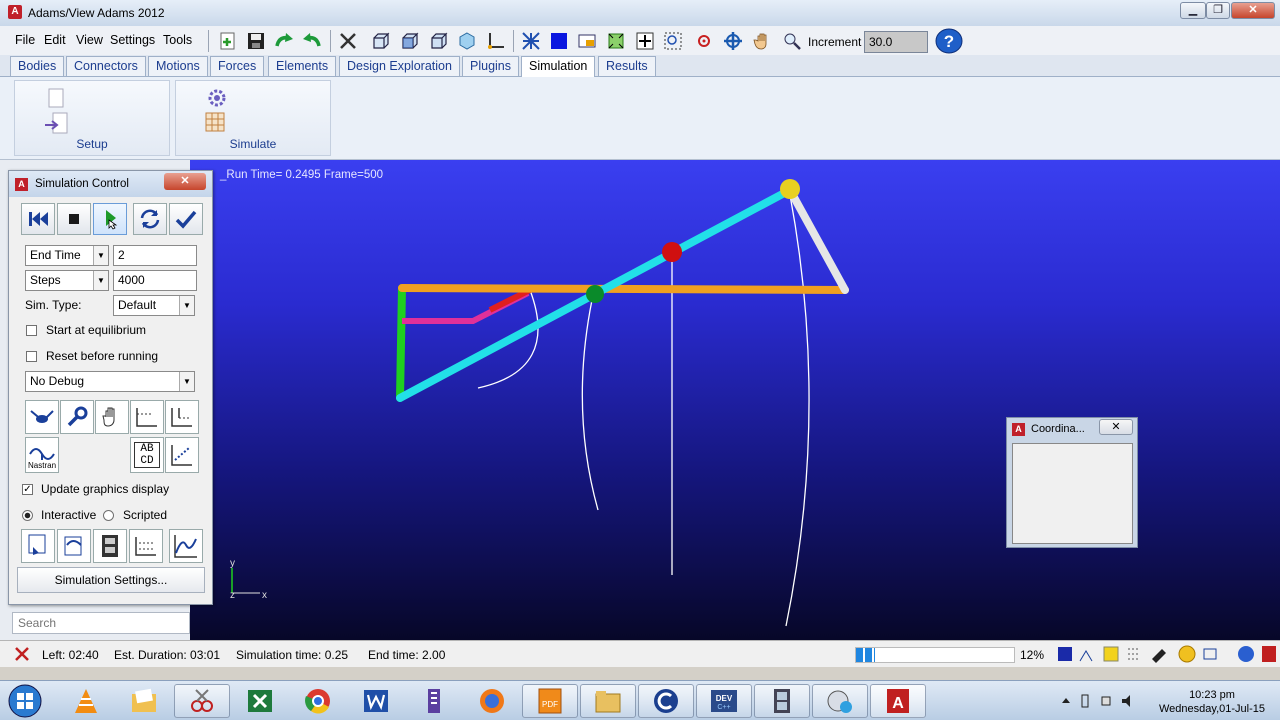 The width and height of the screenshot is (1280, 720). I want to click on rotate-icon, so click(733, 41).